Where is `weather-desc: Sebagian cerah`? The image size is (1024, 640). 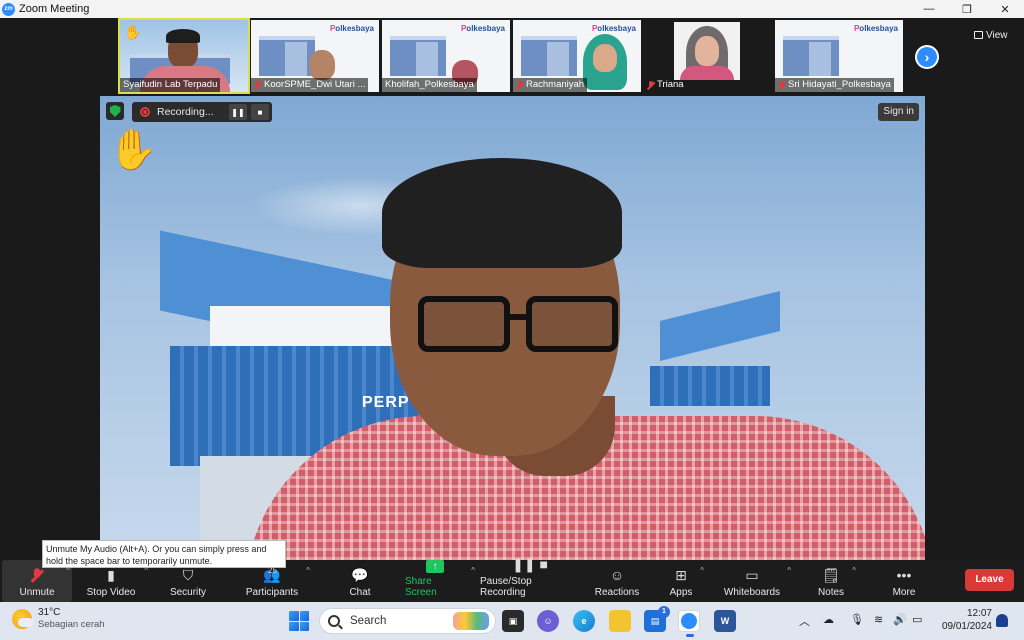
weather-desc: Sebagian cerah is located at coordinates (71, 624).